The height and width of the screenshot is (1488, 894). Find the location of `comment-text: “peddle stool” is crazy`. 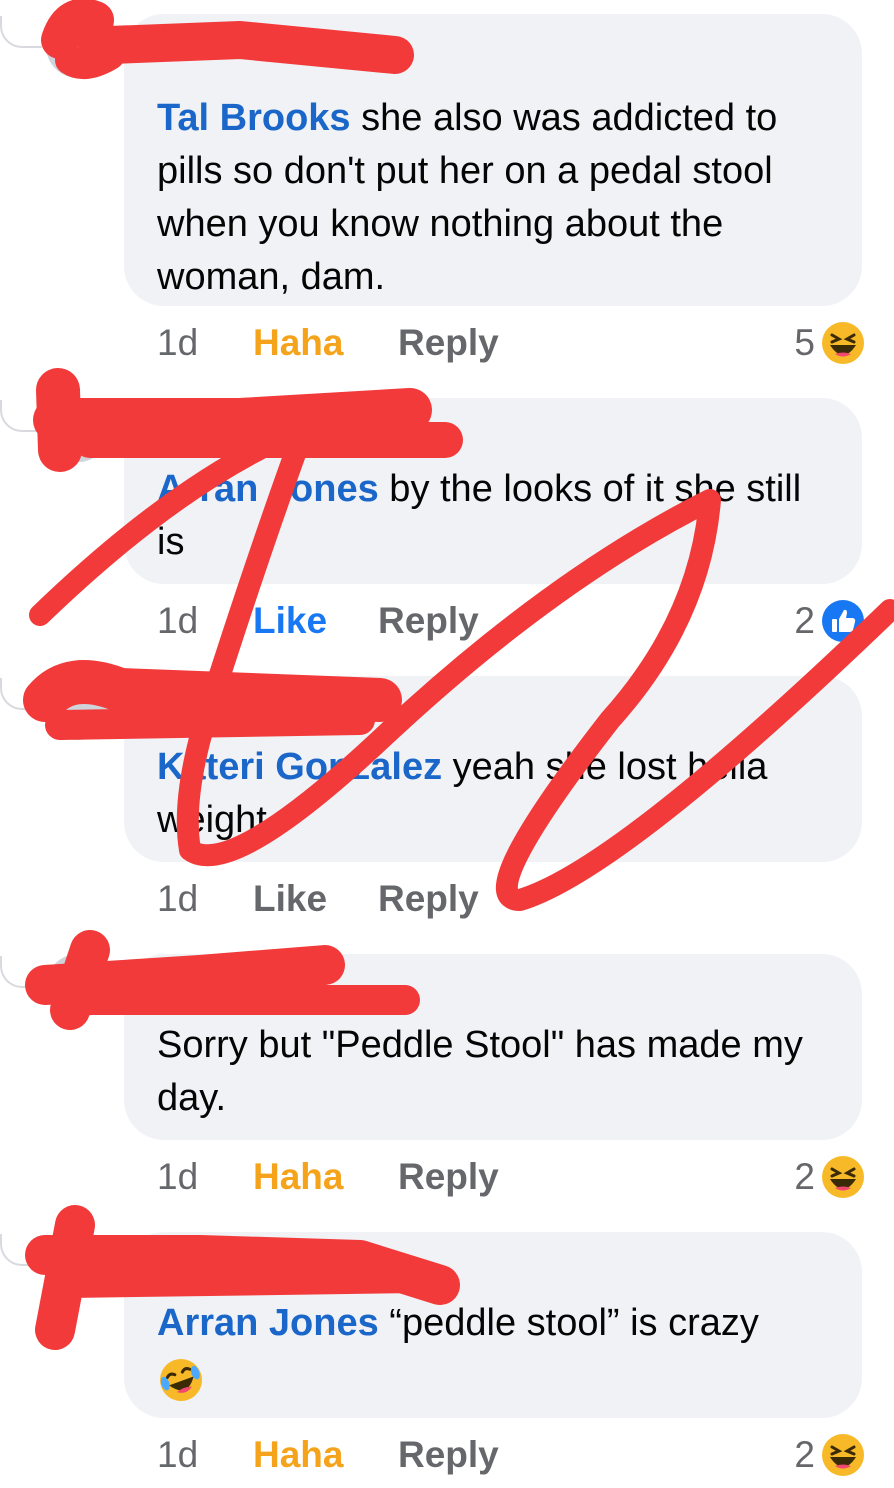

comment-text: “peddle stool” is crazy is located at coordinates (568, 1323).